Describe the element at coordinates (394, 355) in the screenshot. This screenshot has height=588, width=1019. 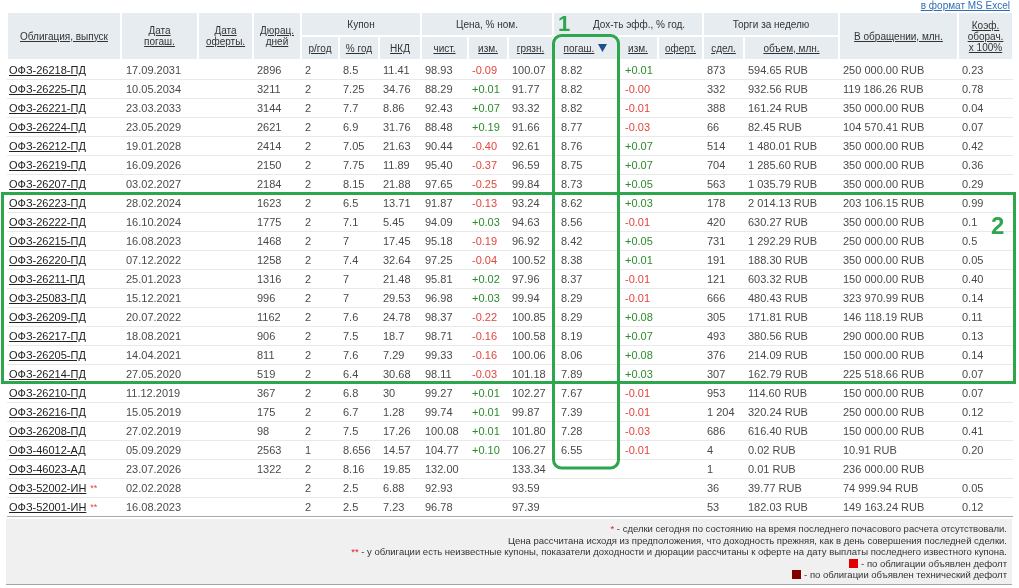
I see `table-cell: 7.29` at that location.